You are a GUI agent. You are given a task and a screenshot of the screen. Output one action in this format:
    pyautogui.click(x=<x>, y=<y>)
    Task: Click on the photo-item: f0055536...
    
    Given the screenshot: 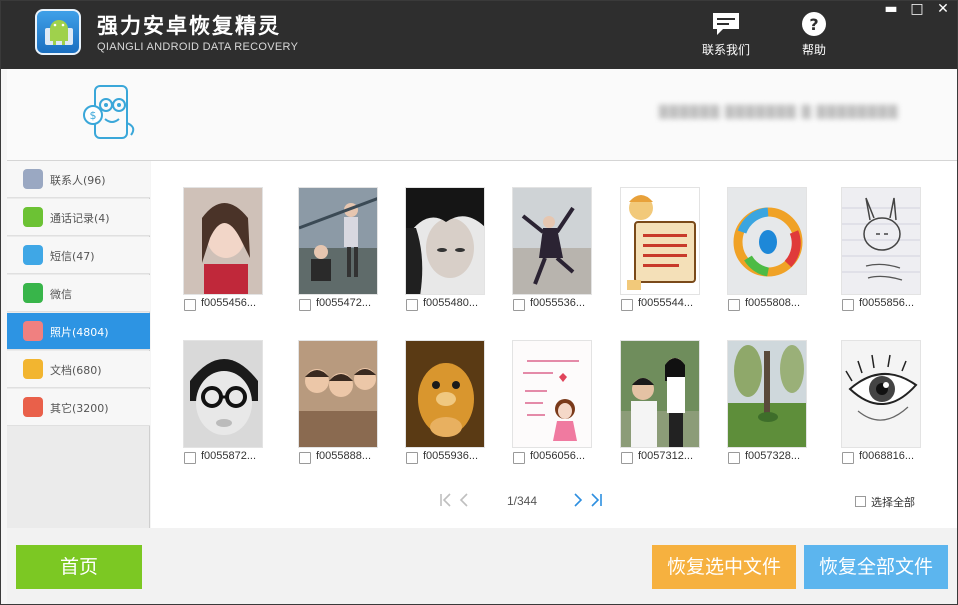 What is the action you would take?
    pyautogui.click(x=562, y=252)
    